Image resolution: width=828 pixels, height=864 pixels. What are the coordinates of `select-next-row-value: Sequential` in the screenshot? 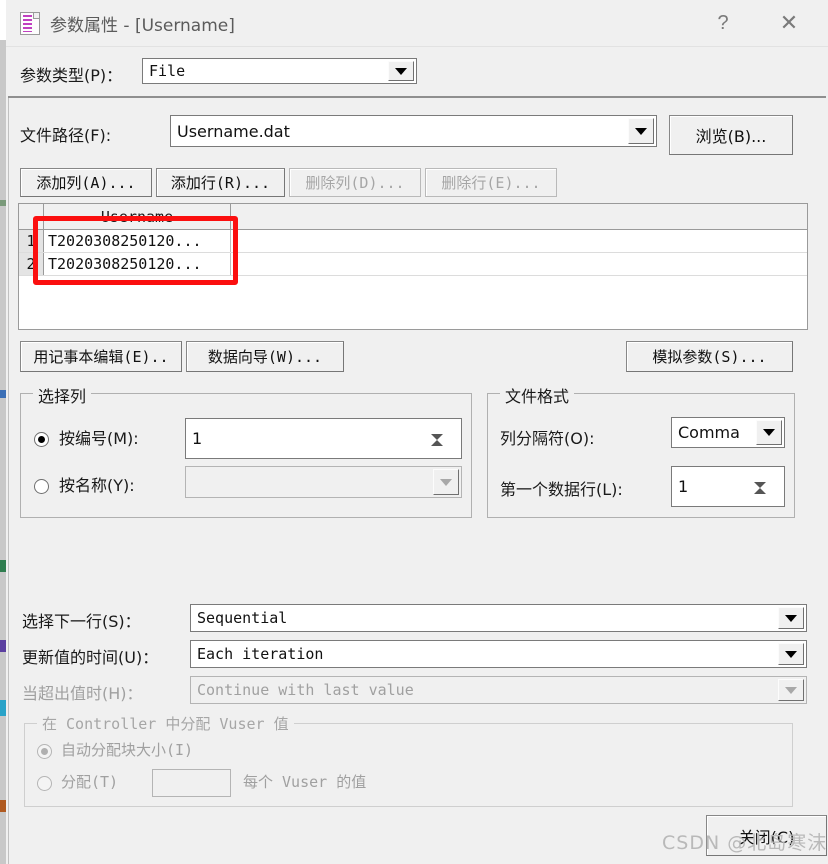 It's located at (242, 618).